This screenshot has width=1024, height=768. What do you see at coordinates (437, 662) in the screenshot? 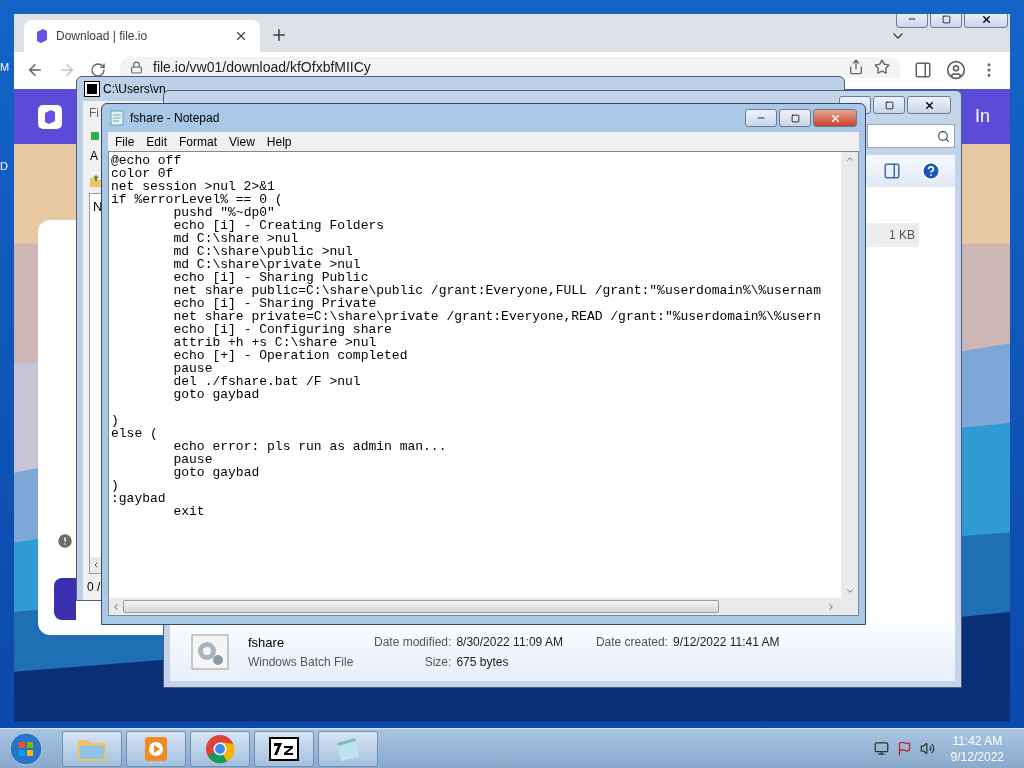
I see `detail-label: Size:` at bounding box center [437, 662].